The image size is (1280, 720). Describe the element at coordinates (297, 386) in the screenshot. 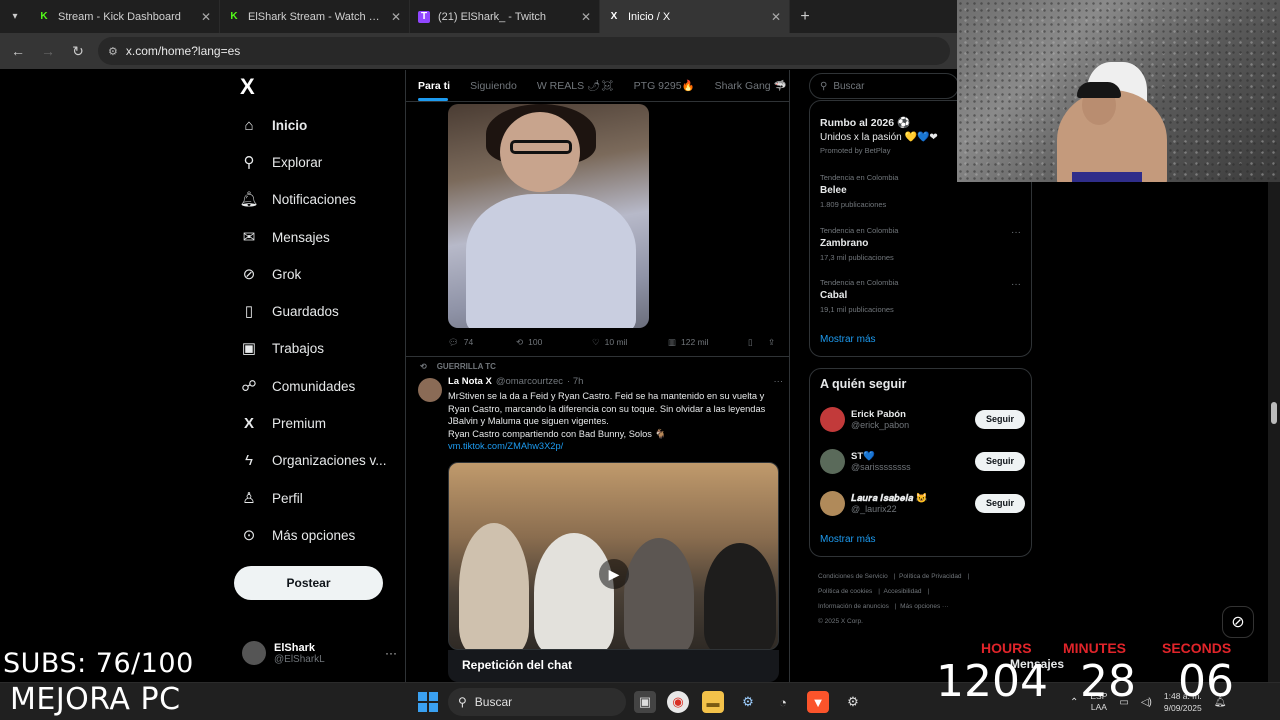

I see `nav-item-comunidades: ☍ Comunidades` at that location.